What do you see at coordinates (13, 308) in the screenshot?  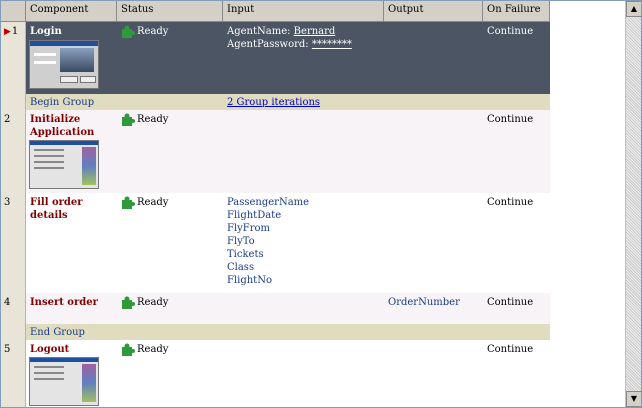 I see `row-number: 4` at bounding box center [13, 308].